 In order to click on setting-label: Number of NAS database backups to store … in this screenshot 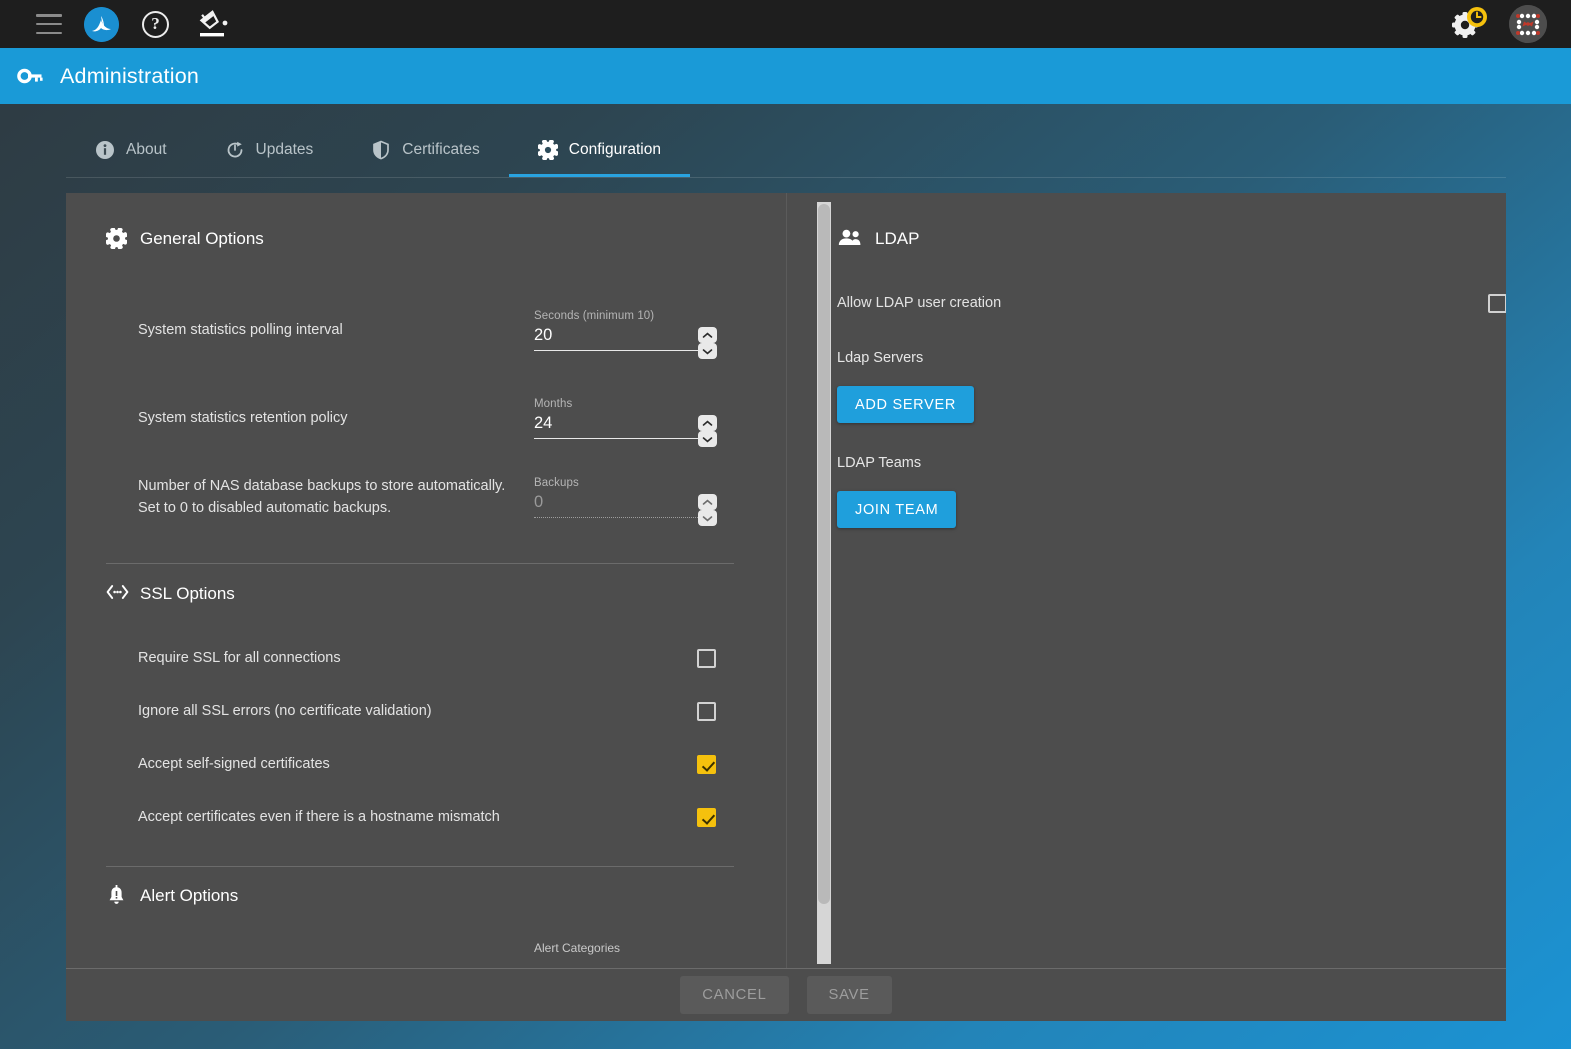, I will do `click(322, 497)`.